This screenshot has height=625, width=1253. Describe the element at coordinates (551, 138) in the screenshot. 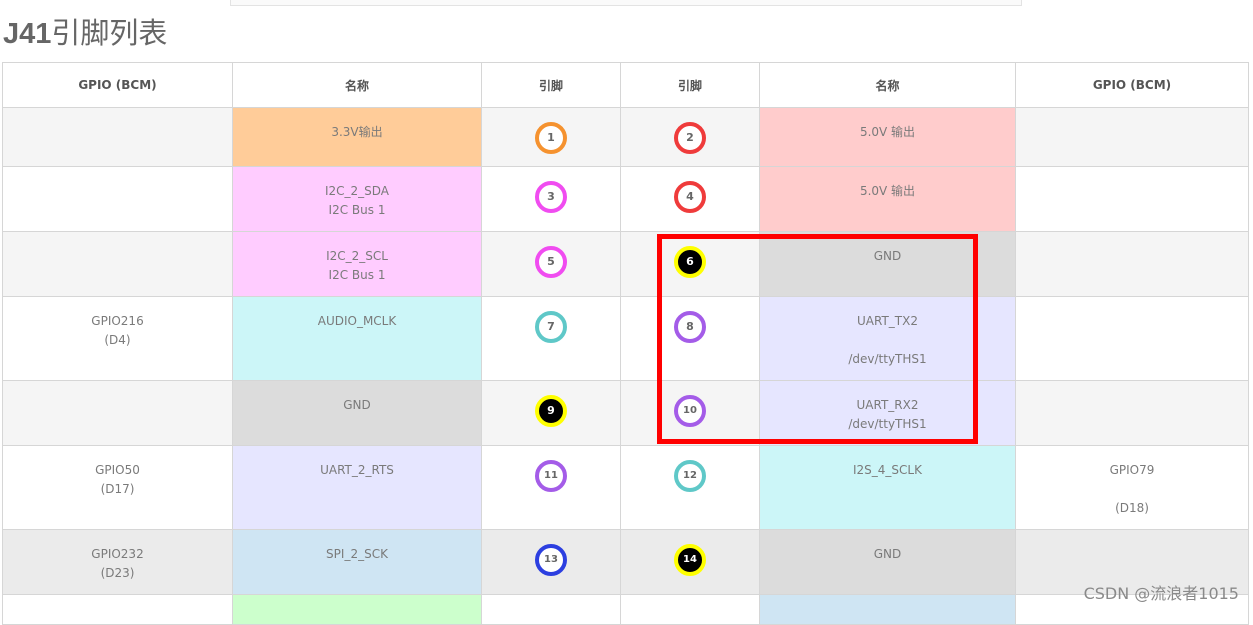

I see `pin-badge: 1` at that location.